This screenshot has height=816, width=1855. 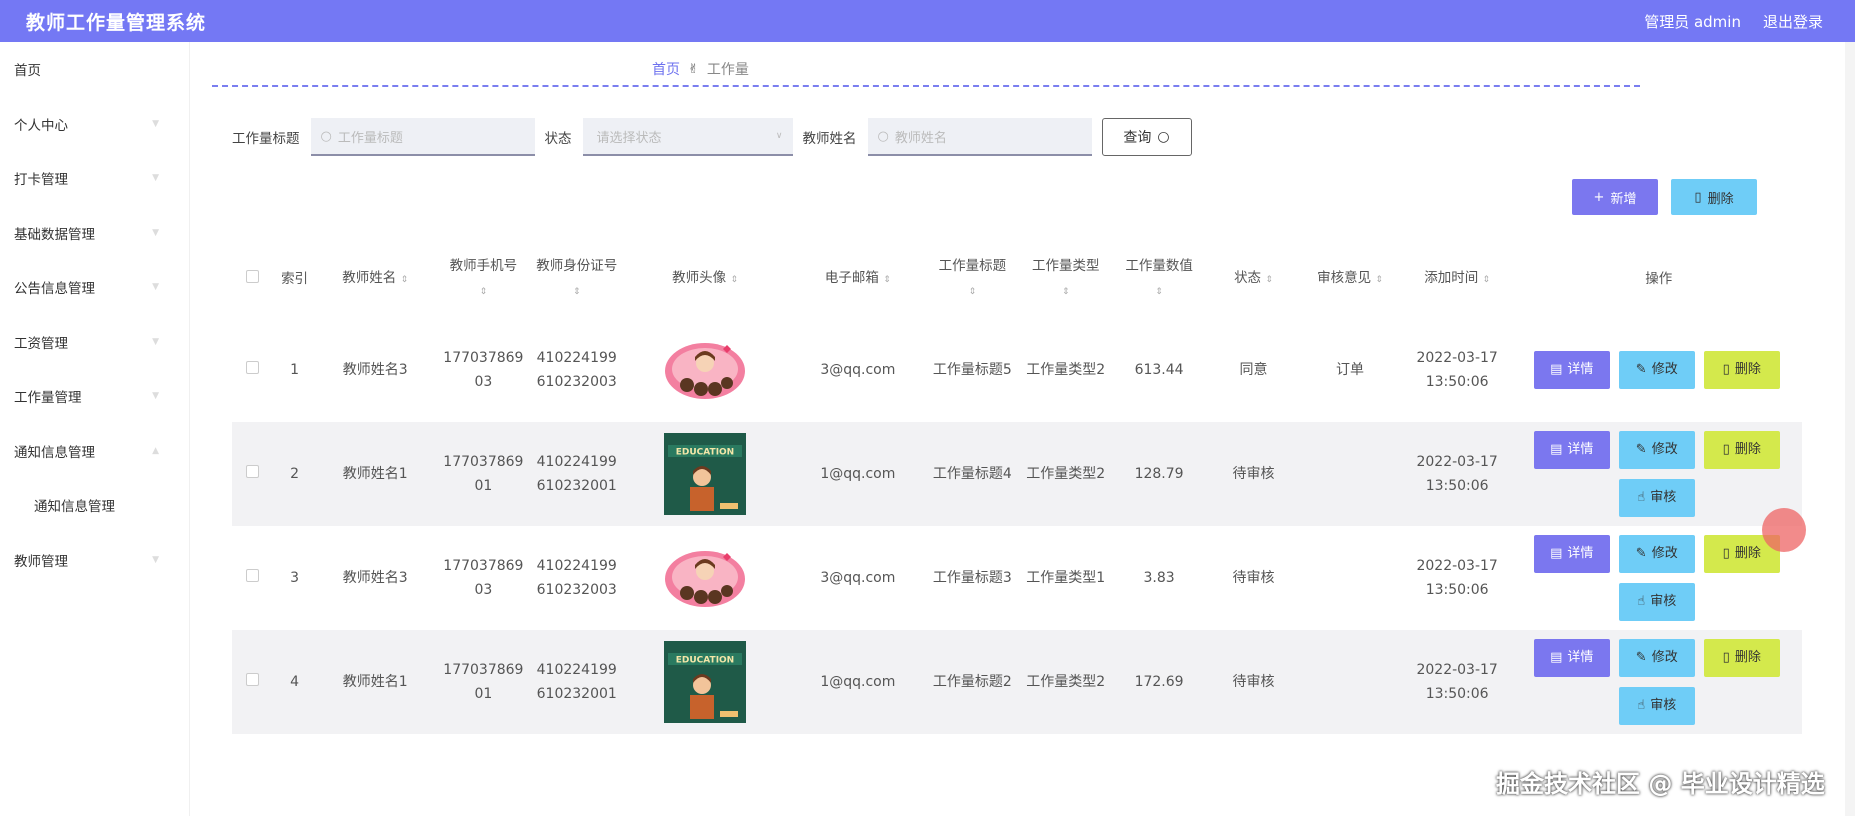 I want to click on header-time: 添加时间 ⇕, so click(x=1457, y=279).